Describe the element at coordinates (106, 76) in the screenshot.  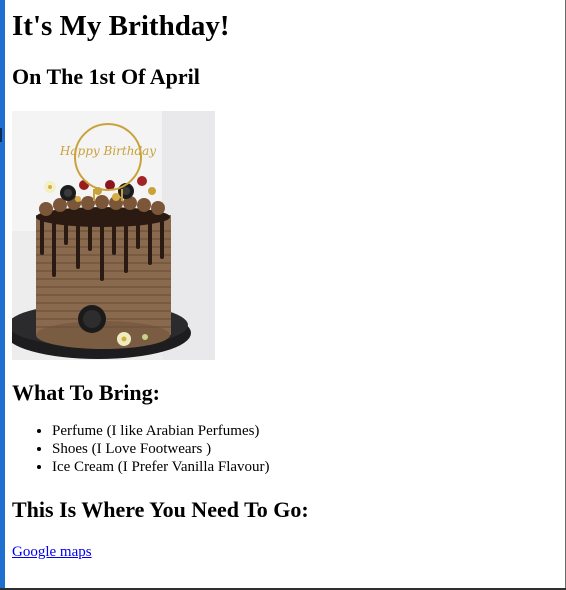
I see `page-subtitle: On The 1st Of April` at that location.